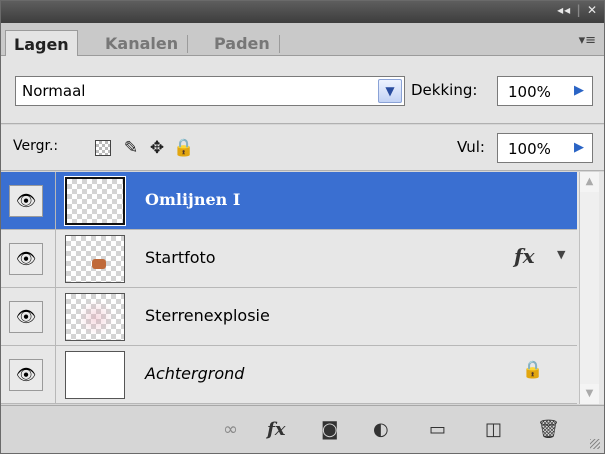 This screenshot has height=454, width=605. What do you see at coordinates (592, 10) in the screenshot?
I see `close-icon: ✕` at bounding box center [592, 10].